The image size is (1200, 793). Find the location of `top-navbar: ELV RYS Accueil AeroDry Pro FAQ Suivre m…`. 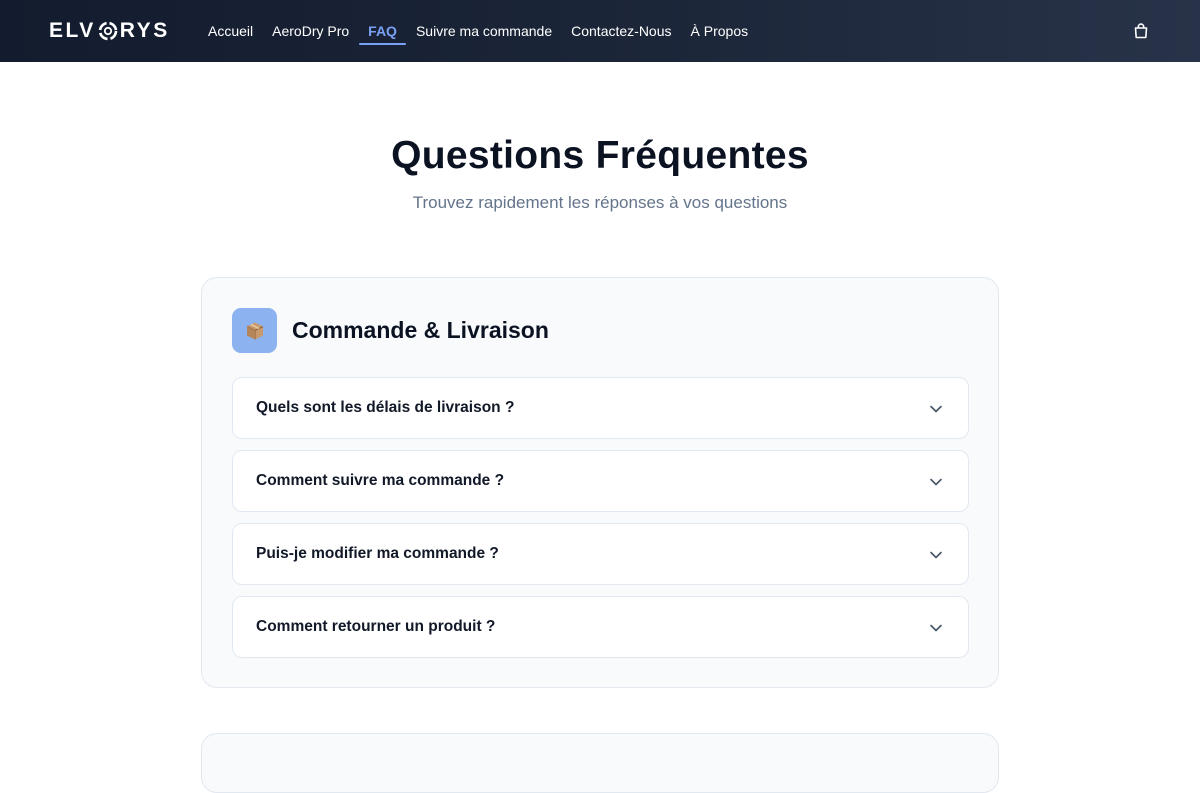

top-navbar: ELV RYS Accueil AeroDry Pro FAQ Suivre m… is located at coordinates (600, 31).